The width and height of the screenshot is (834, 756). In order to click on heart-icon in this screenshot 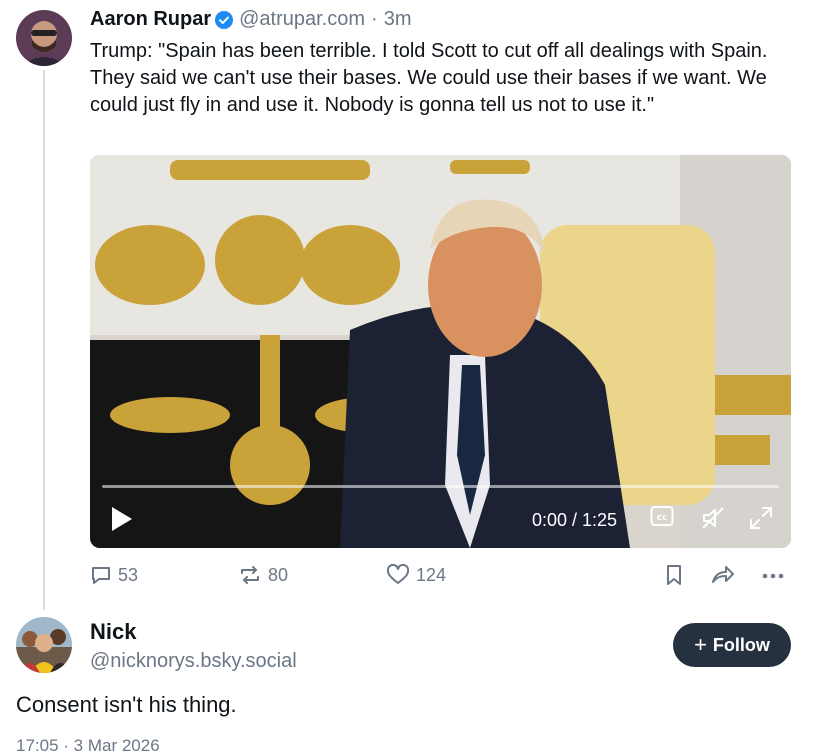, I will do `click(398, 574)`.